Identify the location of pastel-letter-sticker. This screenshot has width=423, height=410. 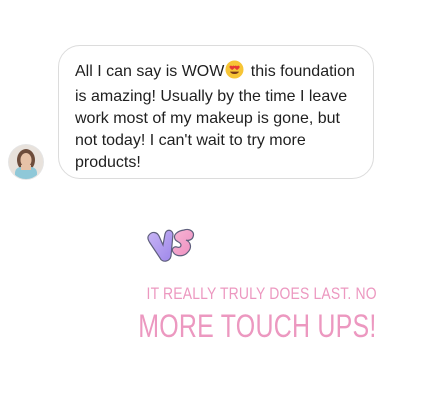
(172, 245).